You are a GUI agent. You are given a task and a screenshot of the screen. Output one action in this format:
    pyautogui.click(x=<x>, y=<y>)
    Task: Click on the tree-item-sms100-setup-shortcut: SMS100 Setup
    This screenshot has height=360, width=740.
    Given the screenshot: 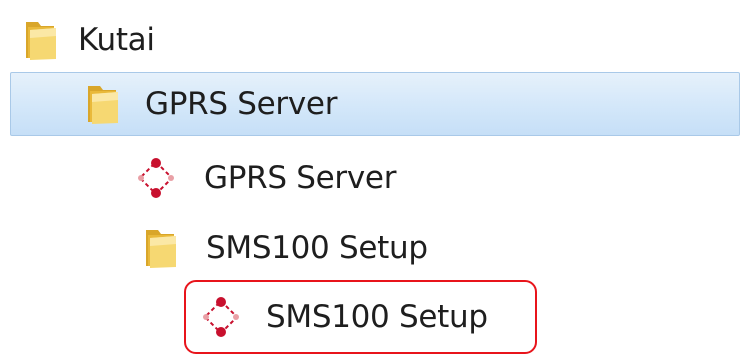 What is the action you would take?
    pyautogui.click(x=360, y=317)
    